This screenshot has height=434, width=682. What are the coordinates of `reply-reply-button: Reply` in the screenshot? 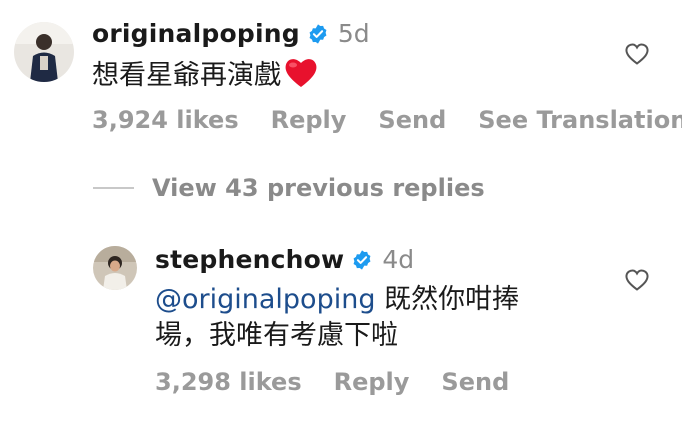 It's located at (372, 382).